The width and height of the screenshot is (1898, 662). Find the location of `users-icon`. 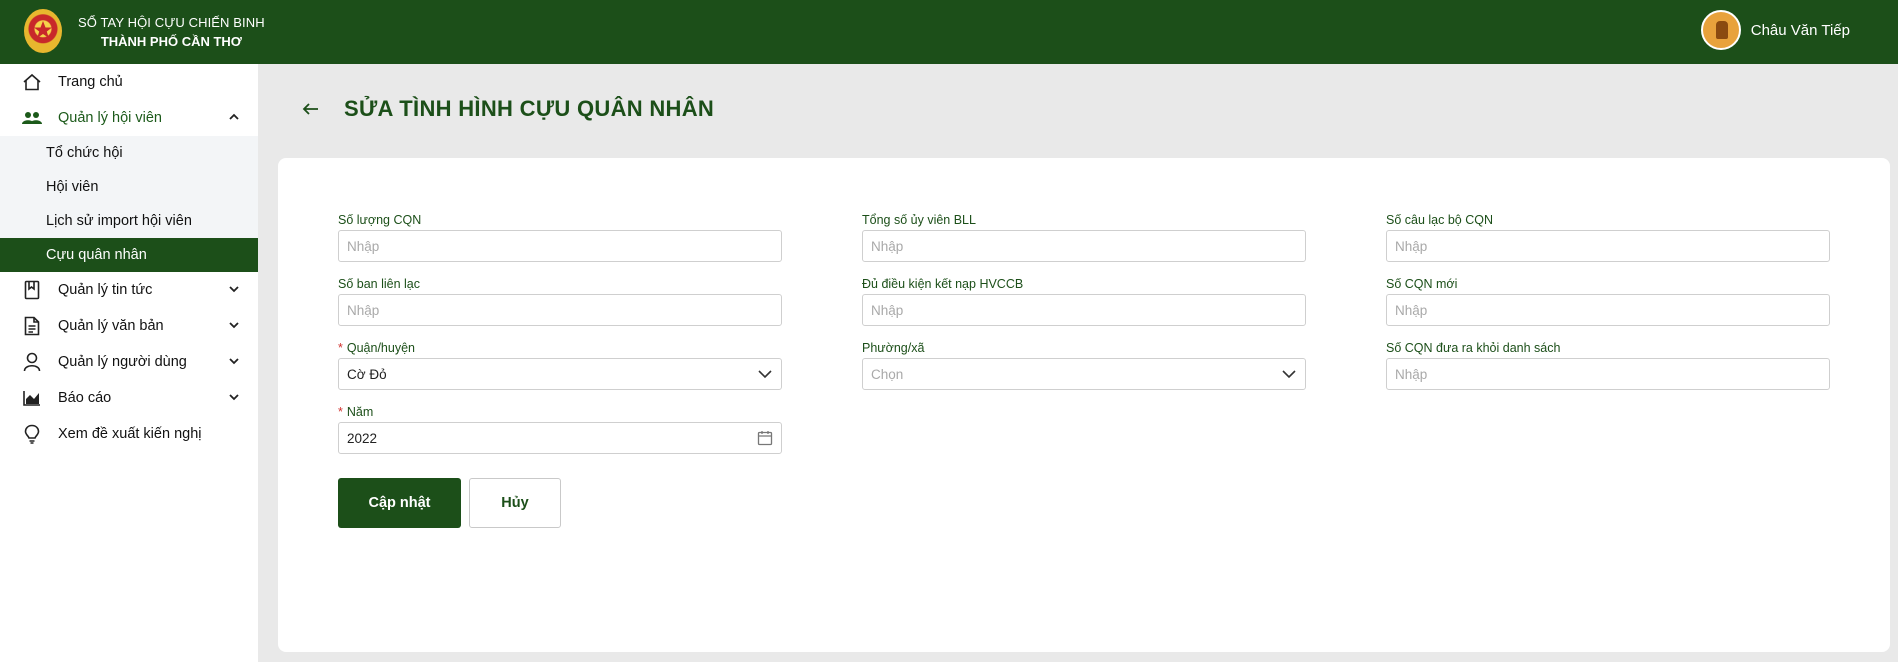

users-icon is located at coordinates (32, 118).